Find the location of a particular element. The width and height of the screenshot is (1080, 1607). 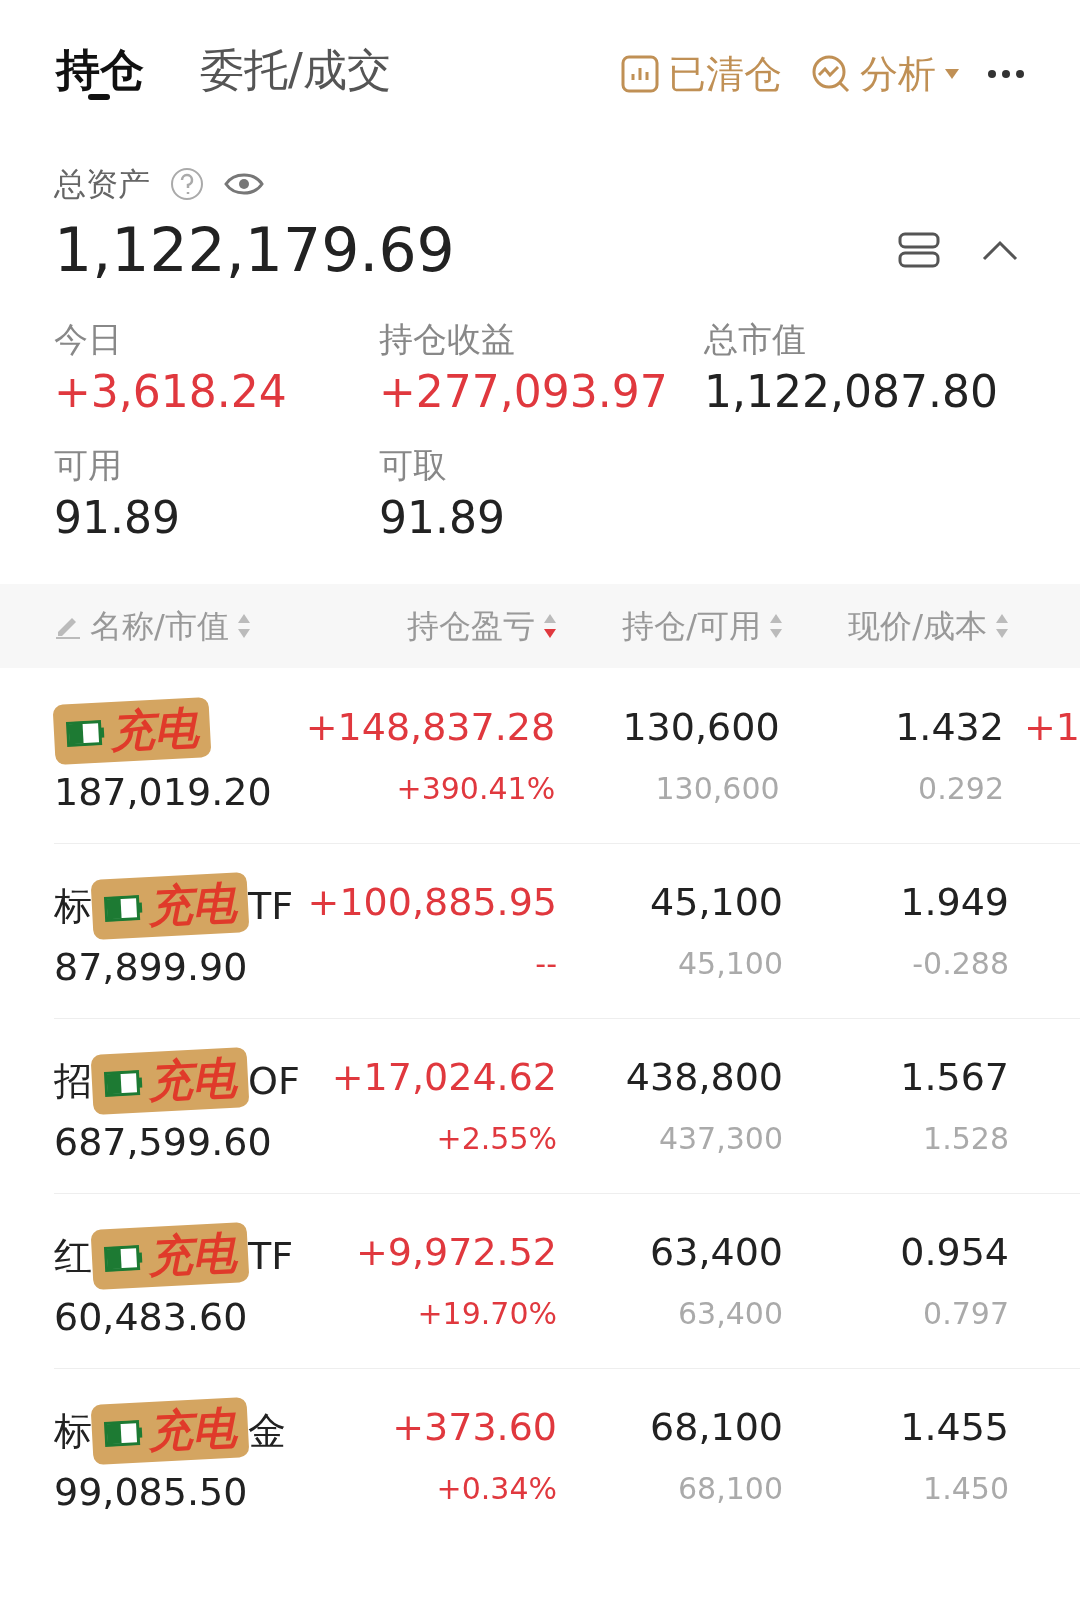

profit-loss-percent: +390.41% is located at coordinates (476, 788).